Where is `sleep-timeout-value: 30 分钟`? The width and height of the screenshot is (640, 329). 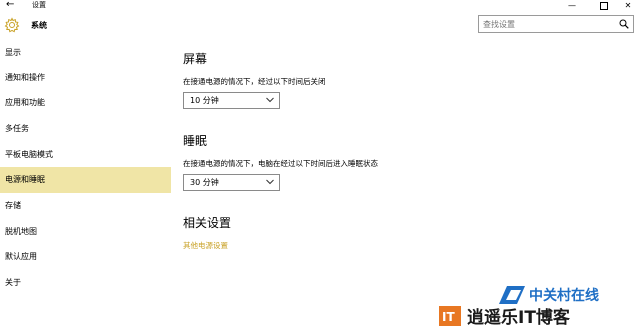
sleep-timeout-value: 30 分钟 is located at coordinates (204, 182).